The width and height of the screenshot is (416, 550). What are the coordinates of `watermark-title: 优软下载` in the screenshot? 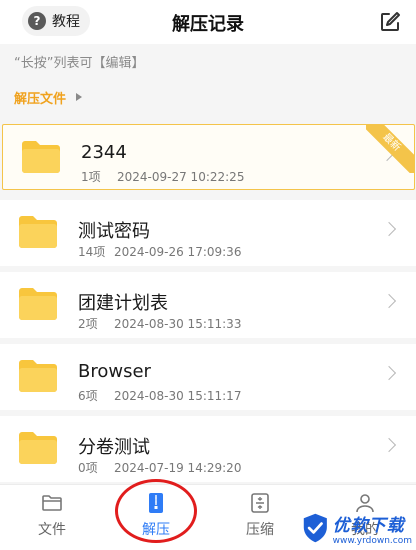 It's located at (368, 525).